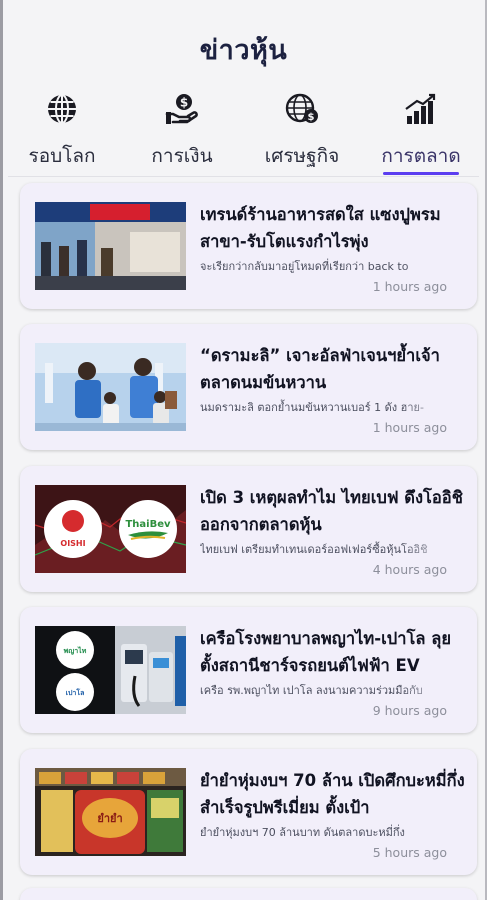  Describe the element at coordinates (243, 176) in the screenshot. I see `tabs-divider` at that location.